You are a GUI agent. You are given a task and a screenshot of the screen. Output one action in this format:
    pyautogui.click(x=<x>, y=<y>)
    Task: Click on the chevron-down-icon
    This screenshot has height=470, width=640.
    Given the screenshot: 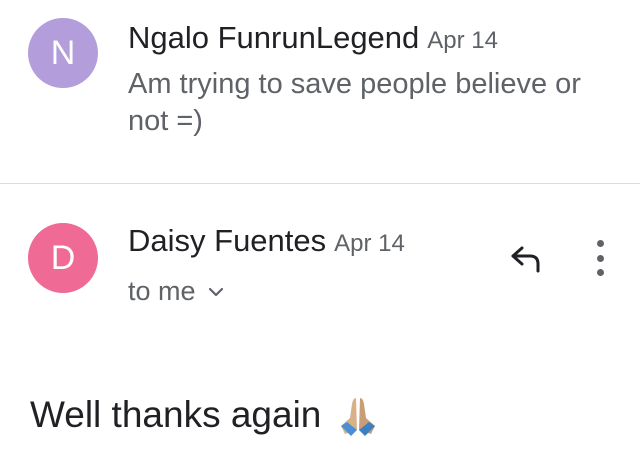 What is the action you would take?
    pyautogui.click(x=216, y=292)
    